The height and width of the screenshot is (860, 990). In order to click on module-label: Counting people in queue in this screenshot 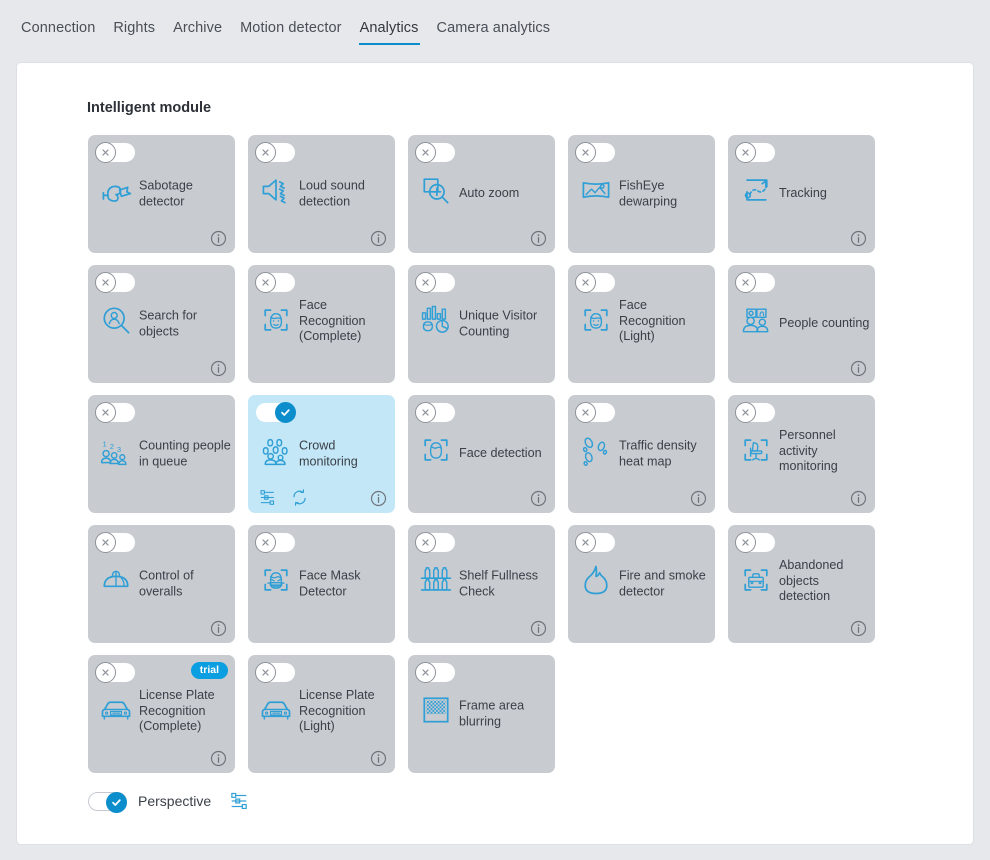, I will do `click(185, 453)`.